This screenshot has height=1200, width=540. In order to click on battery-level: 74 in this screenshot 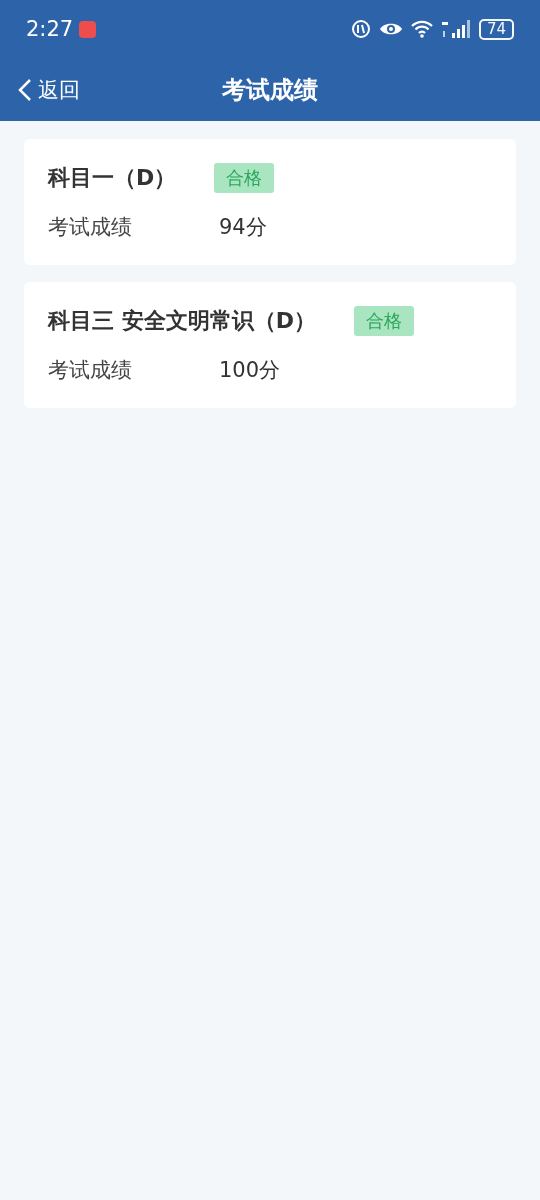, I will do `click(496, 29)`.